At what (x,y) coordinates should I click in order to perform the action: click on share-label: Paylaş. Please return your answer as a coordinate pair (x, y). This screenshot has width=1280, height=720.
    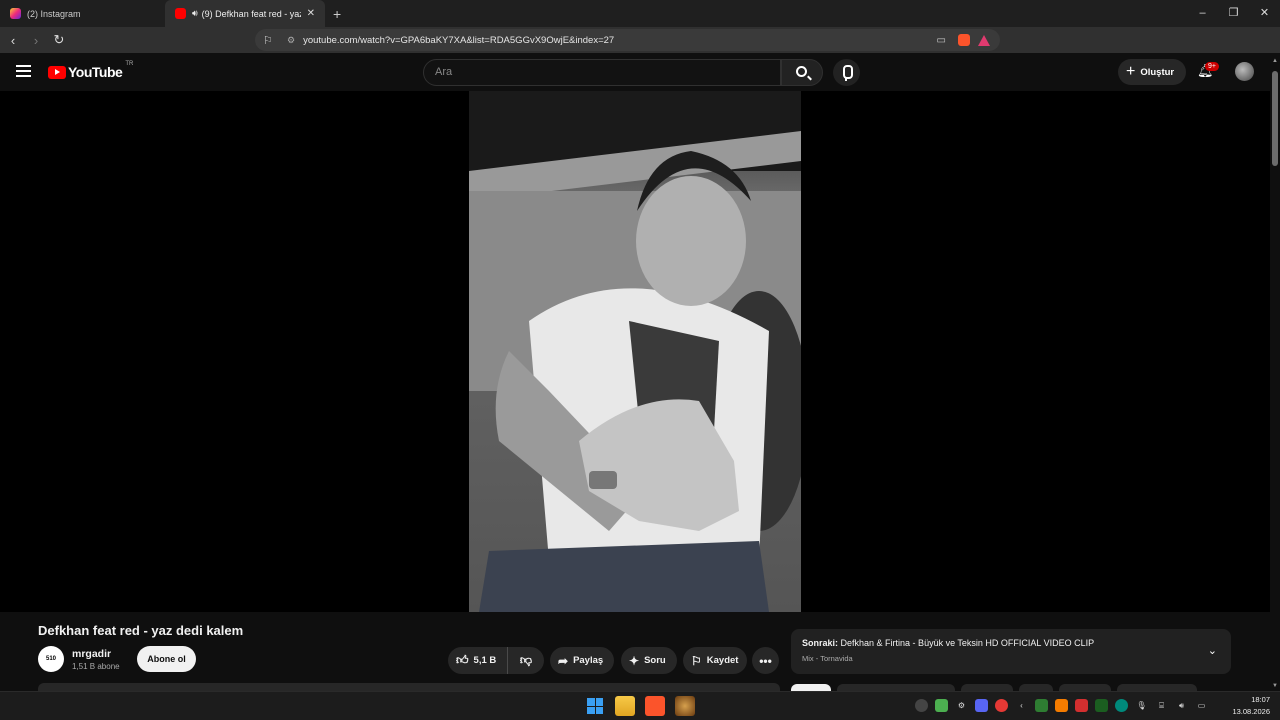
    Looking at the image, I should click on (588, 660).